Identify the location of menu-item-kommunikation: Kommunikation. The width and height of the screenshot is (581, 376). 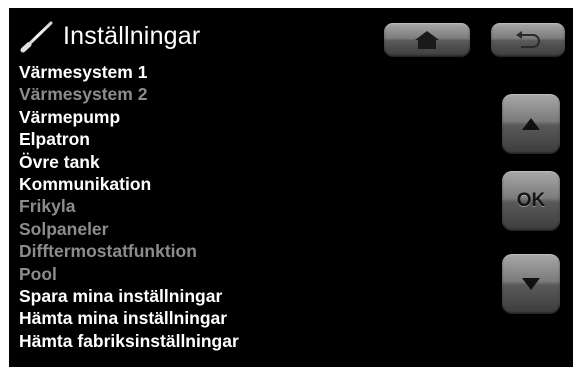
(129, 184).